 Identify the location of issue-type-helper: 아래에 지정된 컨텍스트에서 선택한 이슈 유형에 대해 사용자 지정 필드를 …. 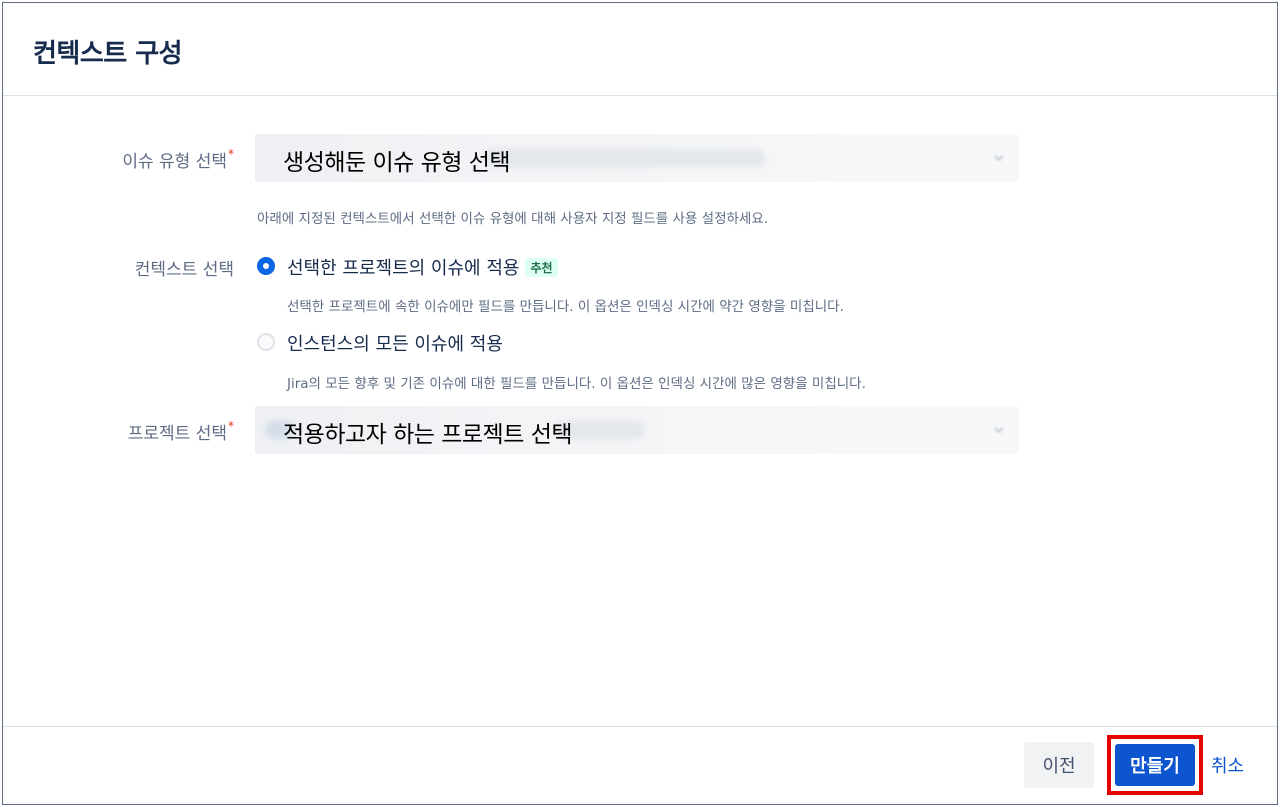
(513, 219).